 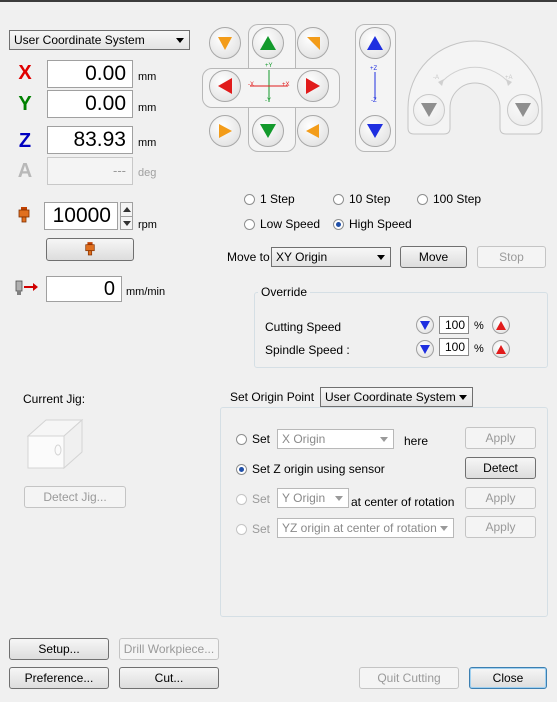 What do you see at coordinates (253, 439) in the screenshot?
I see `origin-x-radio: Set` at bounding box center [253, 439].